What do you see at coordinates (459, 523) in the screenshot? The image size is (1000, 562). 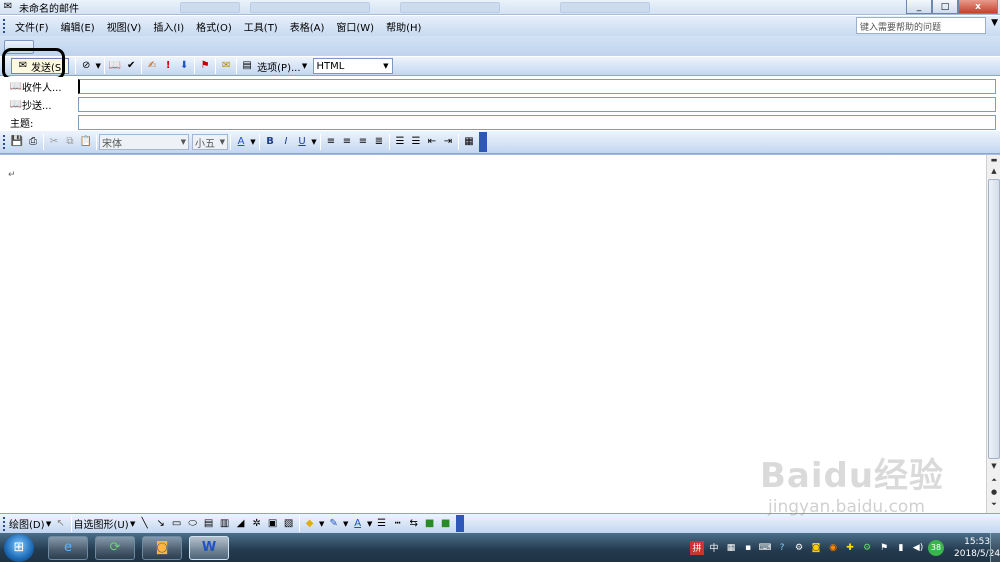 I see `toolbar-options-chevron` at bounding box center [459, 523].